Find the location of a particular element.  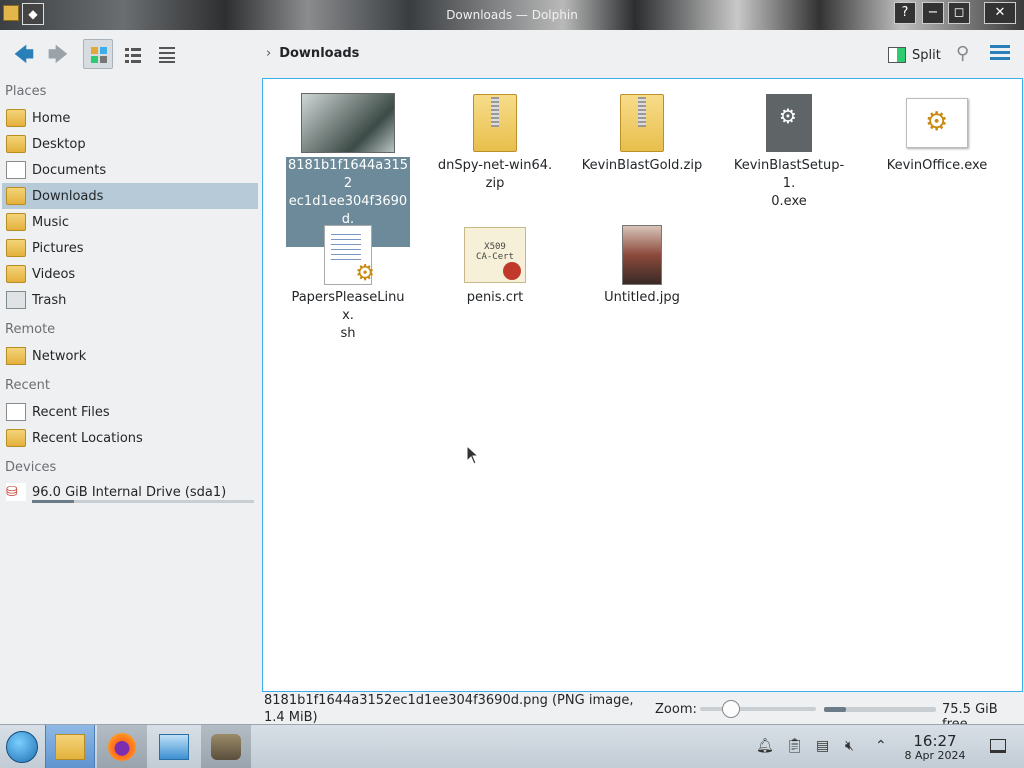

volume-muted-icon: 🔇︎ is located at coordinates (849, 746).